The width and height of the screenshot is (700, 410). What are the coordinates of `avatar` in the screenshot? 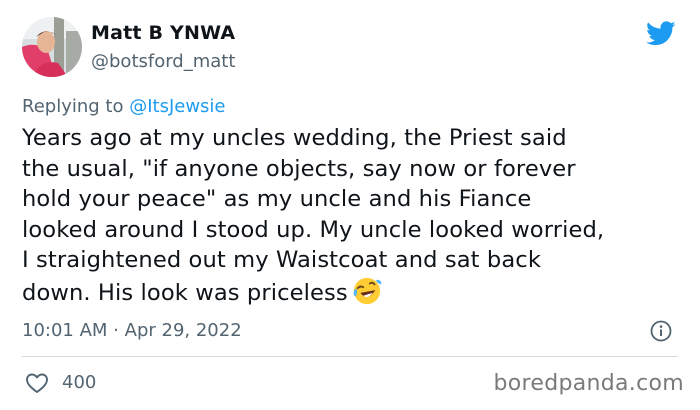 It's located at (52, 47).